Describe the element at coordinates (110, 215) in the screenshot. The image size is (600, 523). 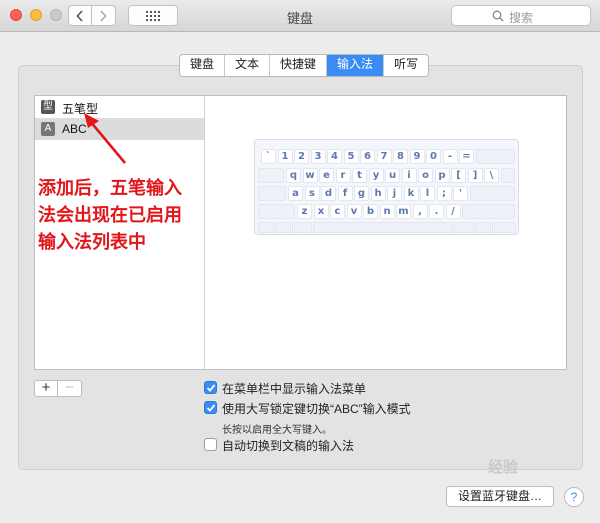
I see `annotation-line: 法会出现在已启用` at that location.